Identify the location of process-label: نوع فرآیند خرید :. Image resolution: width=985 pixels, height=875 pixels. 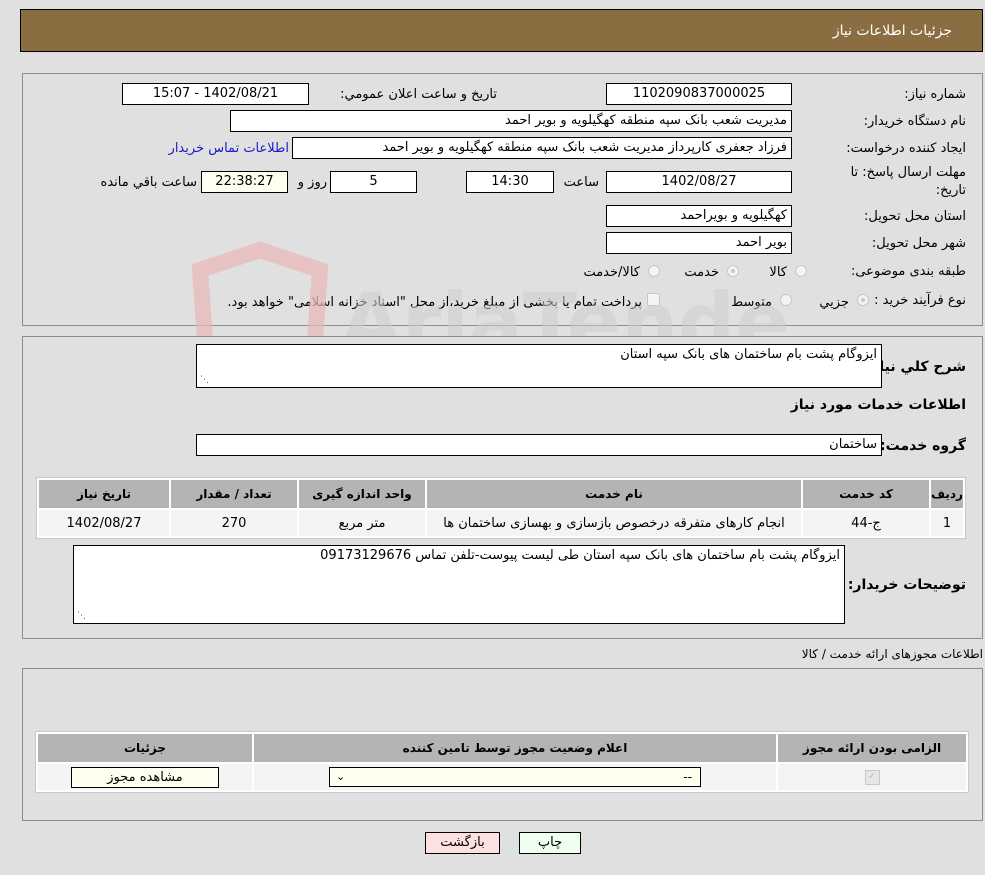
(920, 300).